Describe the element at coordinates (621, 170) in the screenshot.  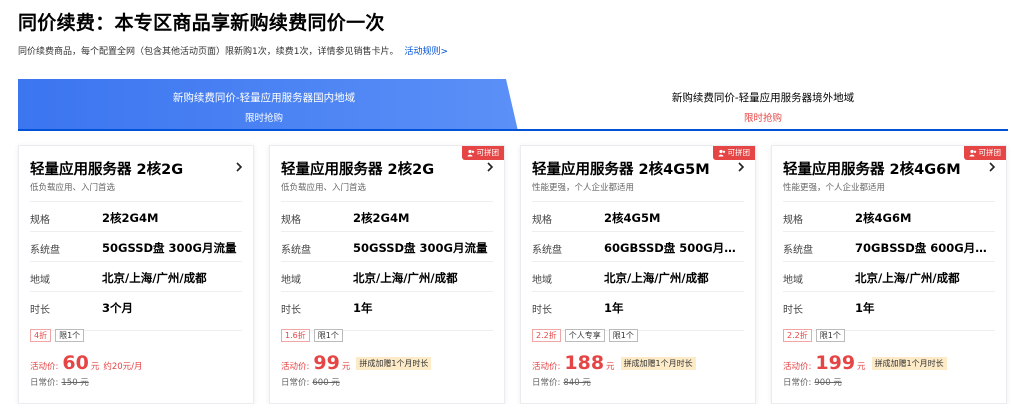
I see `product-title: 轻量应用服务器 2核4G5M` at that location.